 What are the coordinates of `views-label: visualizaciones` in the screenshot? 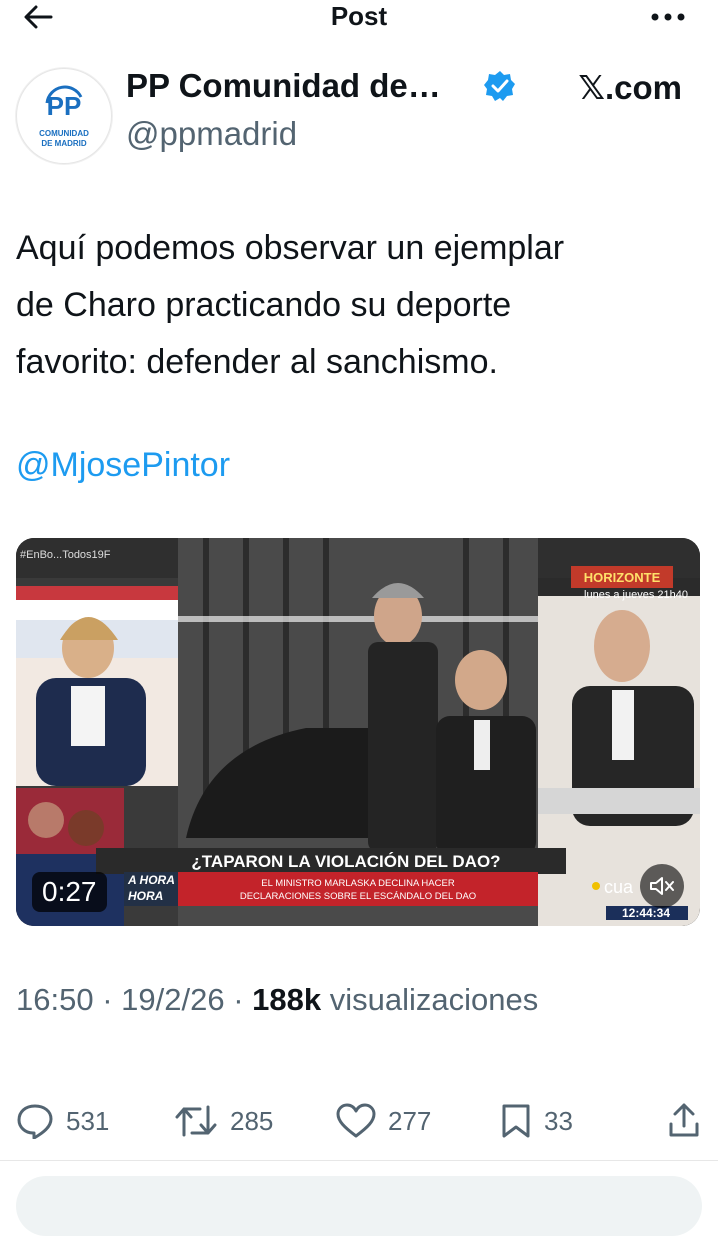 It's located at (434, 999).